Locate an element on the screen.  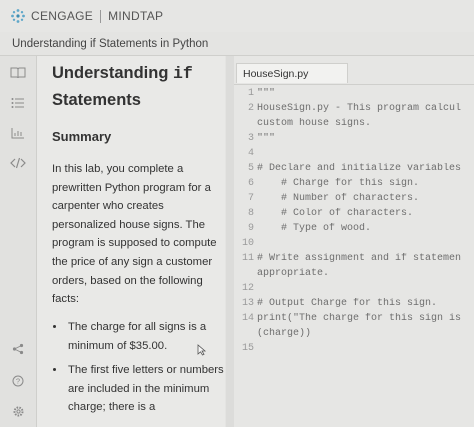
line-number: 9 is located at coordinates (250, 228).